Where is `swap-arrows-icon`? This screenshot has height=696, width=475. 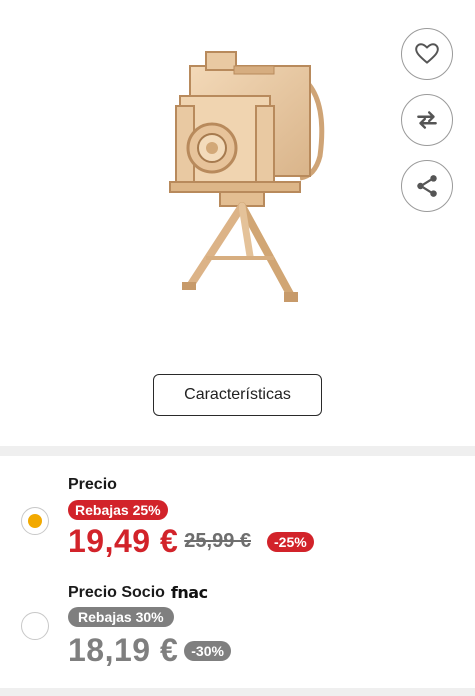
swap-arrows-icon is located at coordinates (427, 120).